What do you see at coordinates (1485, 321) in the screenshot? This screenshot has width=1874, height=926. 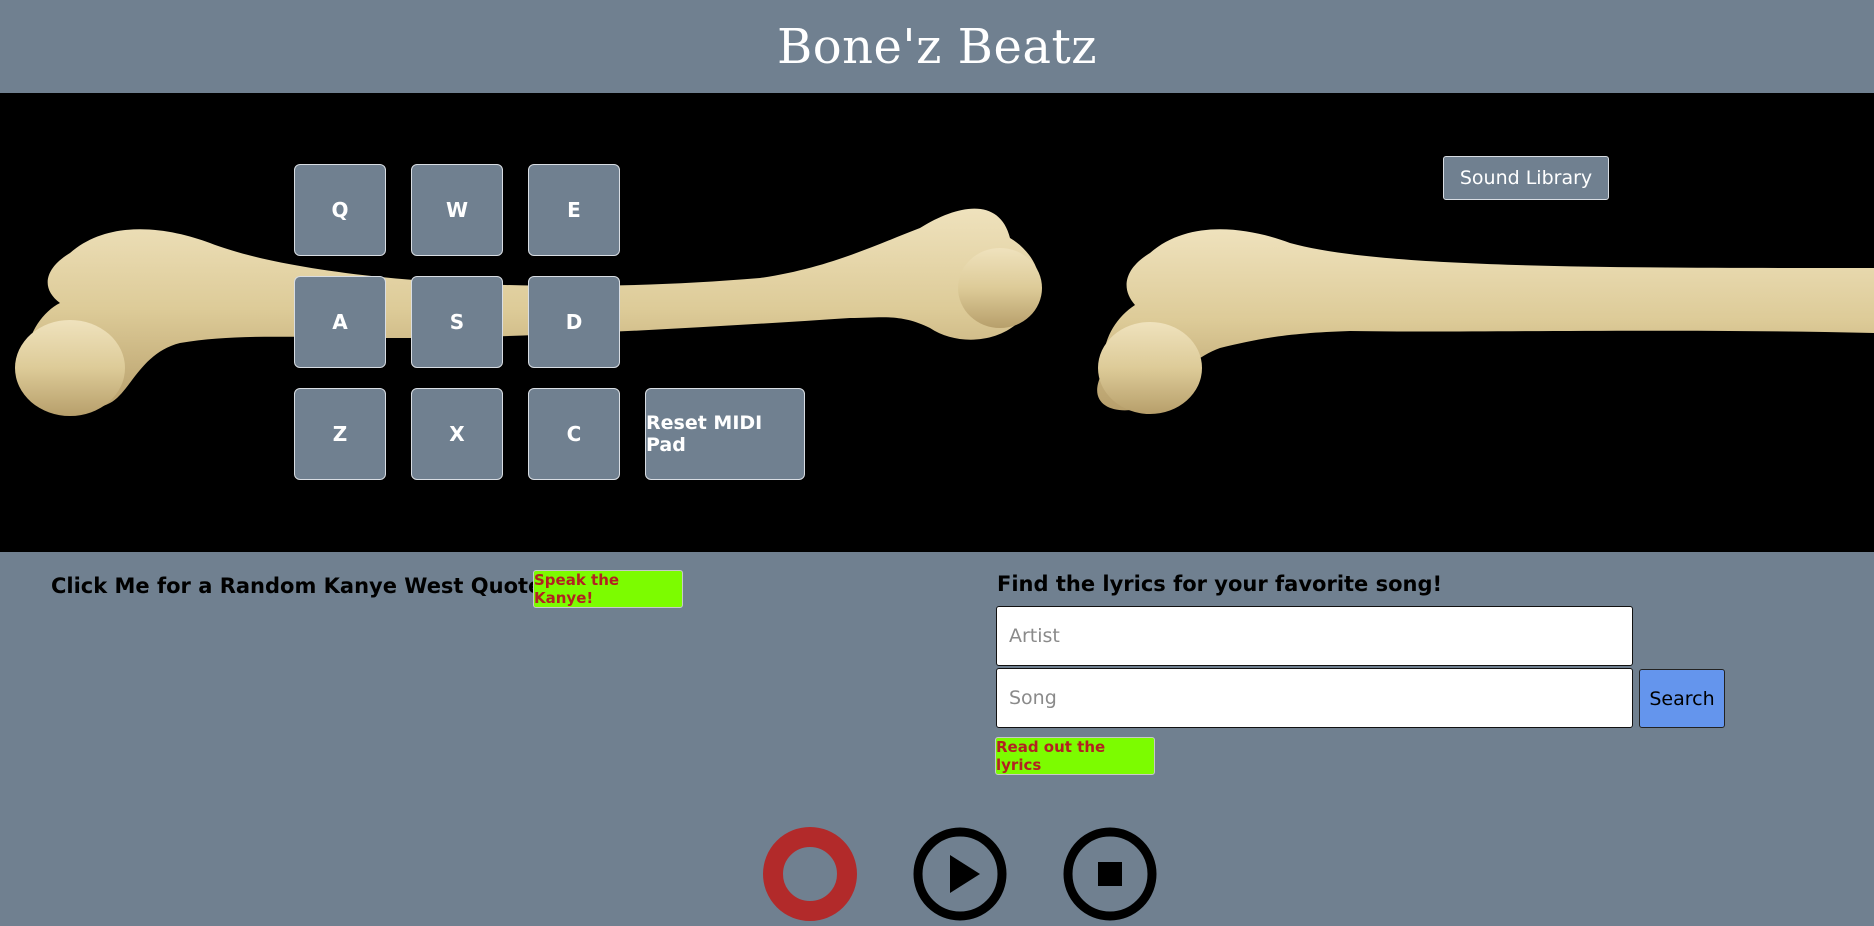 I see `right-femur` at bounding box center [1485, 321].